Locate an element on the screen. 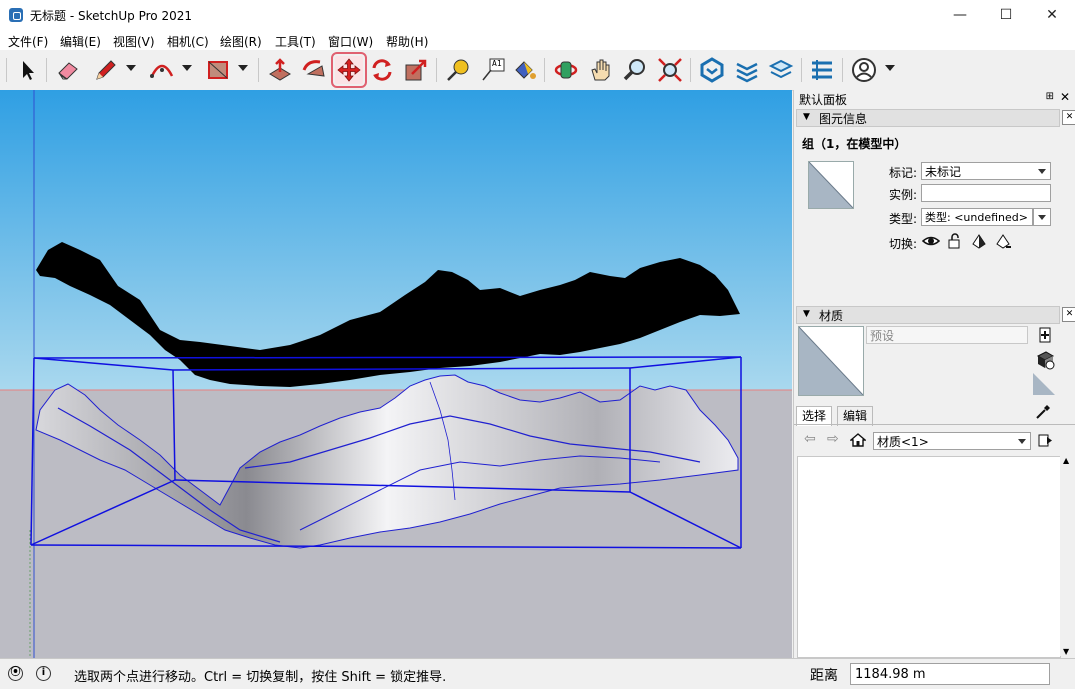 The width and height of the screenshot is (1075, 689). account-icon is located at coordinates (864, 70).